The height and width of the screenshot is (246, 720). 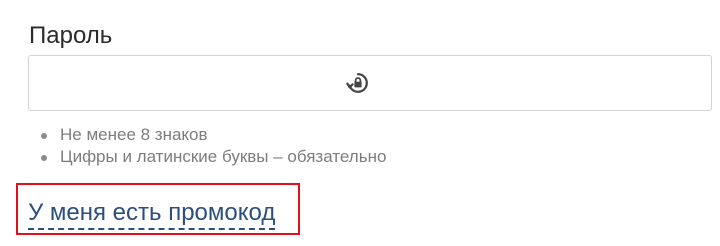 I want to click on promo-code-link: У меня есть промокод, so click(x=152, y=214).